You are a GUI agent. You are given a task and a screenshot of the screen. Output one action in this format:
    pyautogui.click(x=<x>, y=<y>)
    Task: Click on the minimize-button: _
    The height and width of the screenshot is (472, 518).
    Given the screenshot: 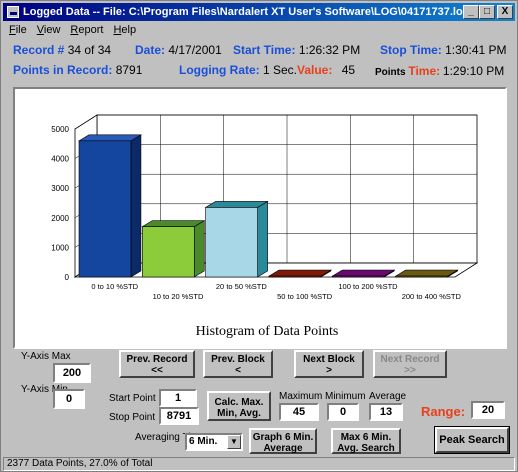 What is the action you would take?
    pyautogui.click(x=471, y=12)
    